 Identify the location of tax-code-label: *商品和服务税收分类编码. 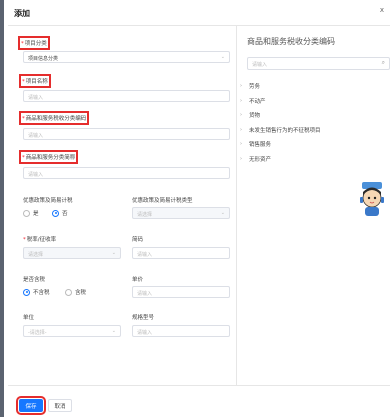
(54, 118).